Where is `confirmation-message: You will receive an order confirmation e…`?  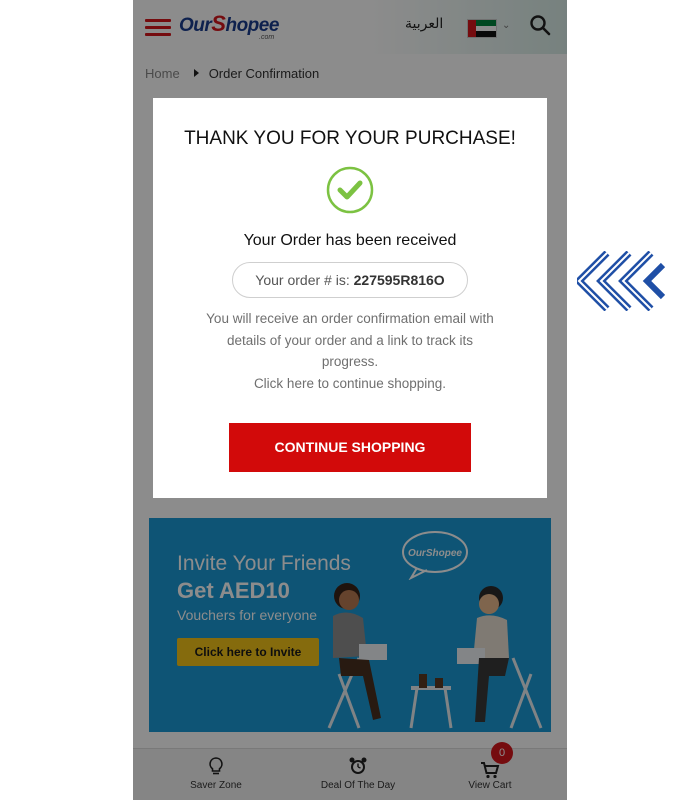 confirmation-message: You will receive an order confirmation e… is located at coordinates (350, 351).